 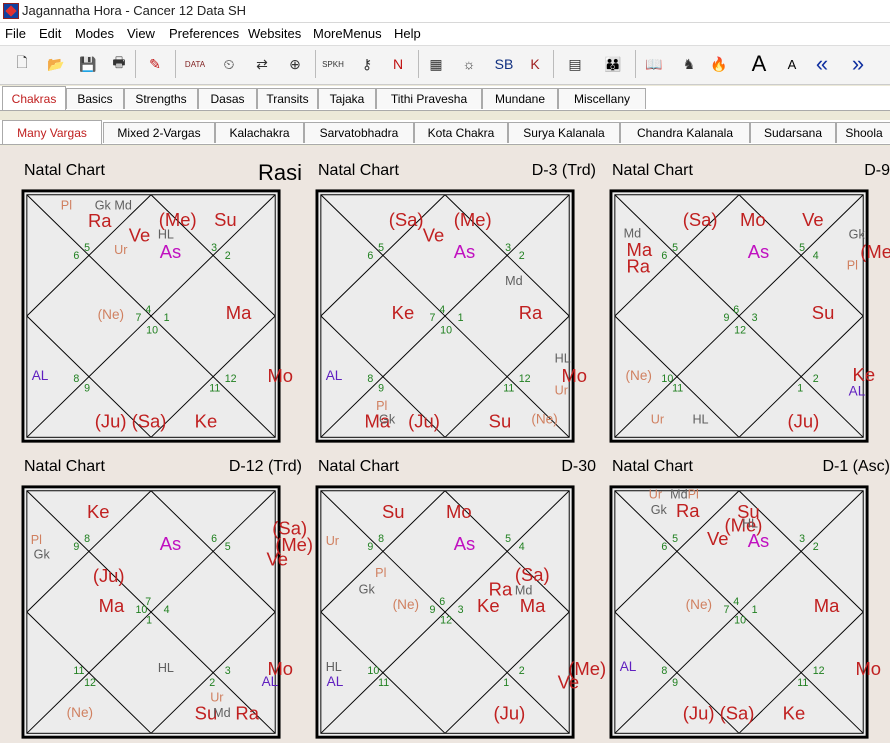 What do you see at coordinates (381, 539) in the screenshot?
I see `sign-number: 8` at bounding box center [381, 539].